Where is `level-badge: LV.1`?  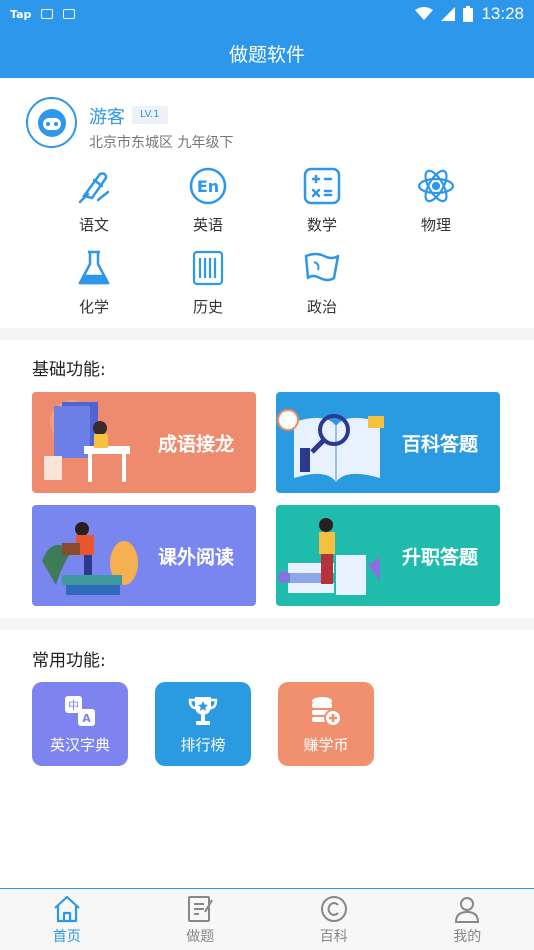 level-badge: LV.1 is located at coordinates (150, 115).